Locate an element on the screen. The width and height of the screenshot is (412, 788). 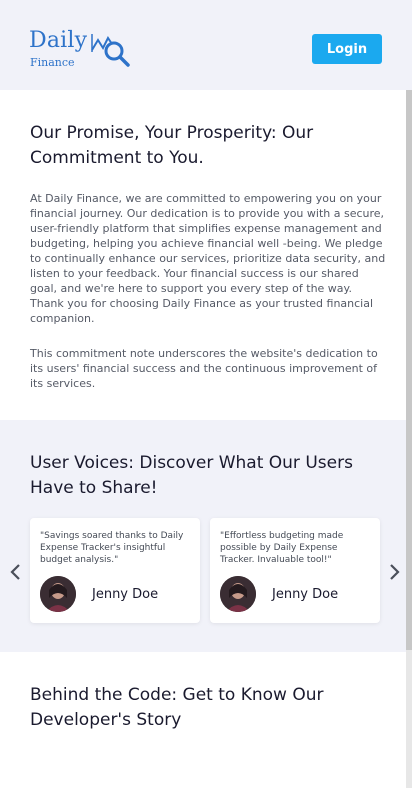
logo: Daily Finance is located at coordinates (84, 50).